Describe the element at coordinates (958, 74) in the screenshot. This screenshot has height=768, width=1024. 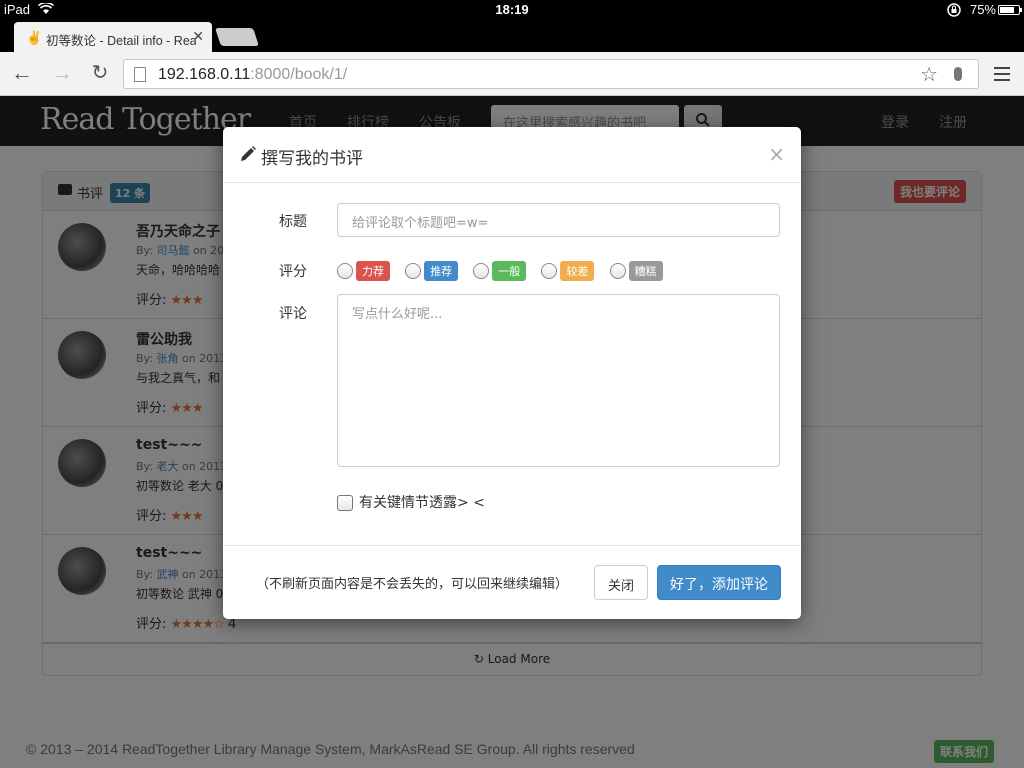
I see `microphone-icon` at that location.